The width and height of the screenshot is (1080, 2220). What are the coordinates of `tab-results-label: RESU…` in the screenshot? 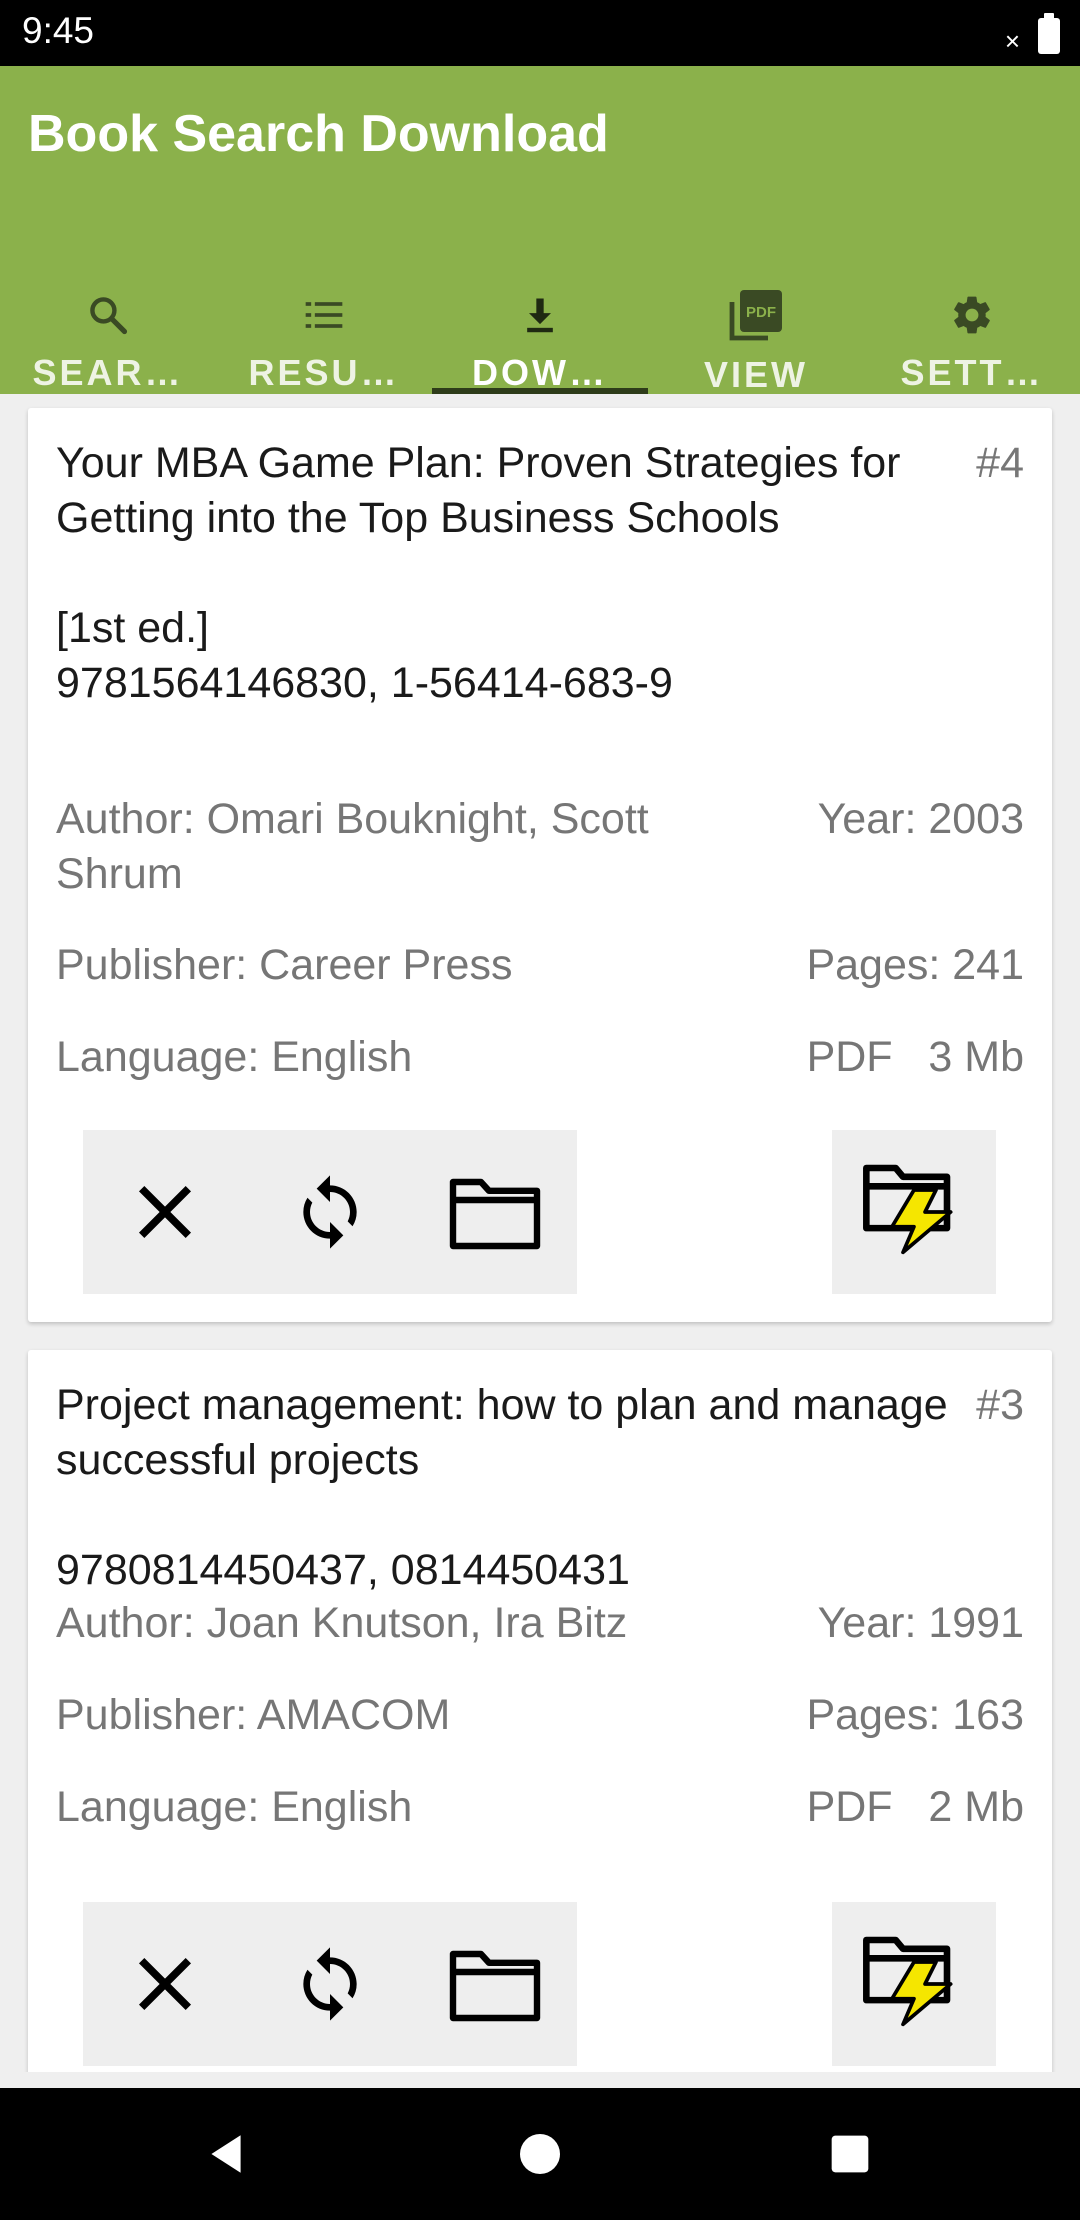 It's located at (324, 372).